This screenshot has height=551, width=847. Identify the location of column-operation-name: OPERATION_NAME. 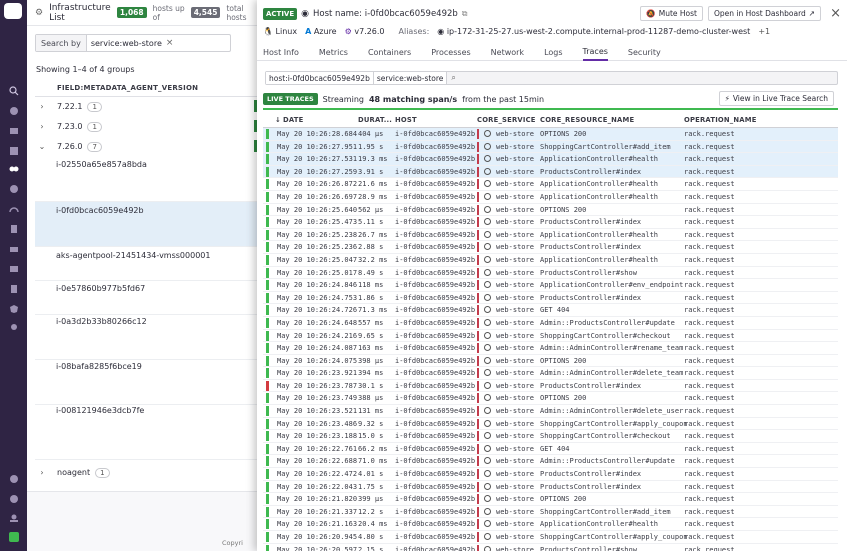
(720, 120).